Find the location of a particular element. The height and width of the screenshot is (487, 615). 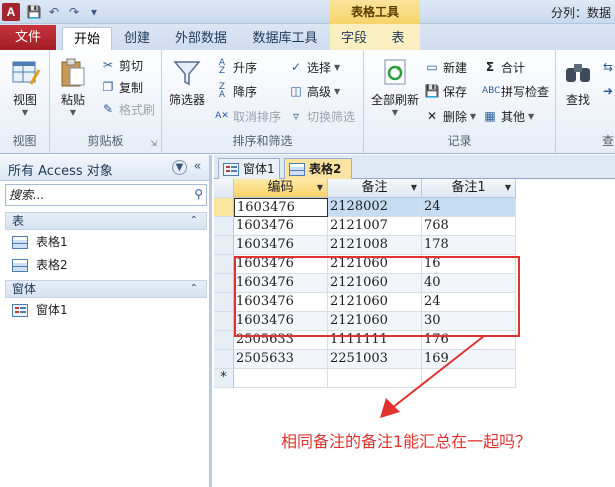

nav-item-table1: 表格1 is located at coordinates (40, 242).